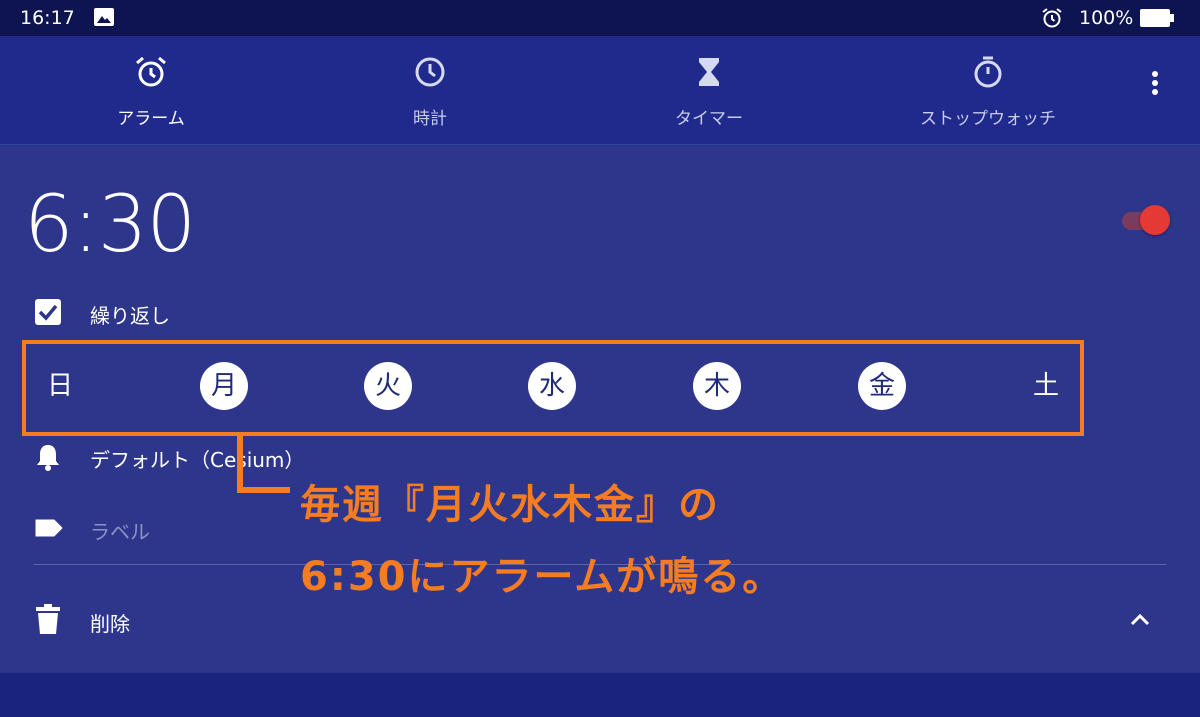  What do you see at coordinates (430, 119) in the screenshot?
I see `tab-label: 時計` at bounding box center [430, 119].